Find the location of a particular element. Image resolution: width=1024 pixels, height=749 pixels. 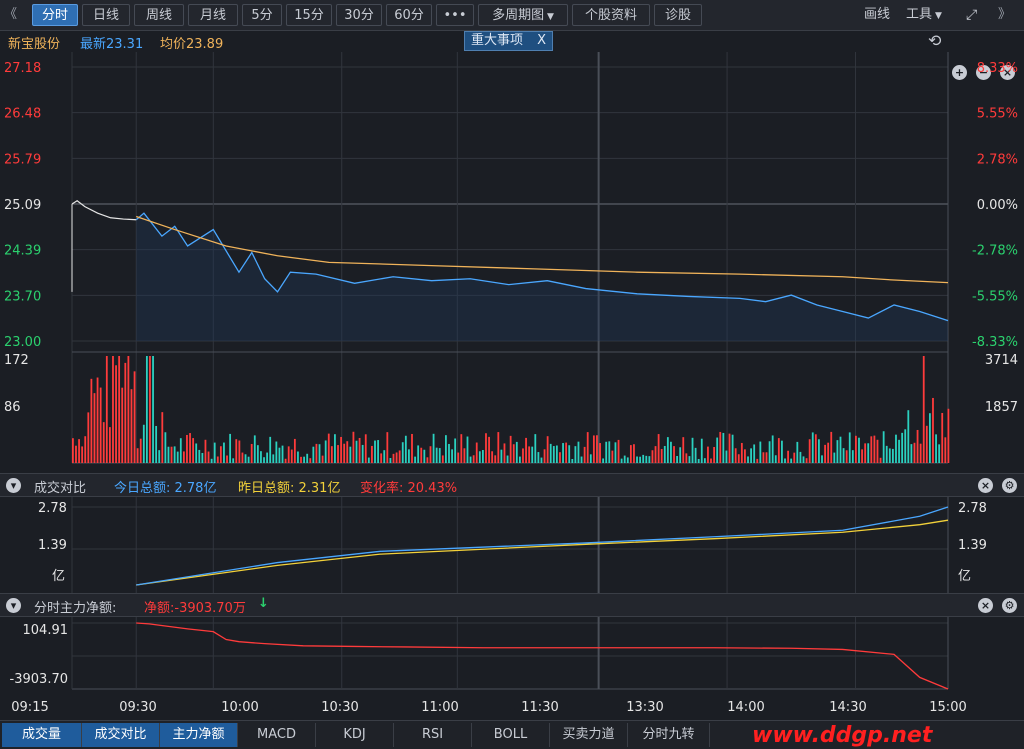

time-tick: 11:30 is located at coordinates (539, 707).